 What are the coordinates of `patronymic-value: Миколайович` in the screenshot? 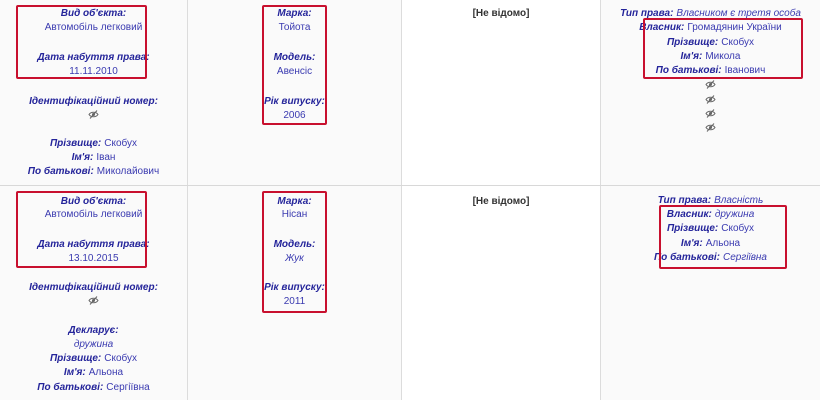 It's located at (128, 171).